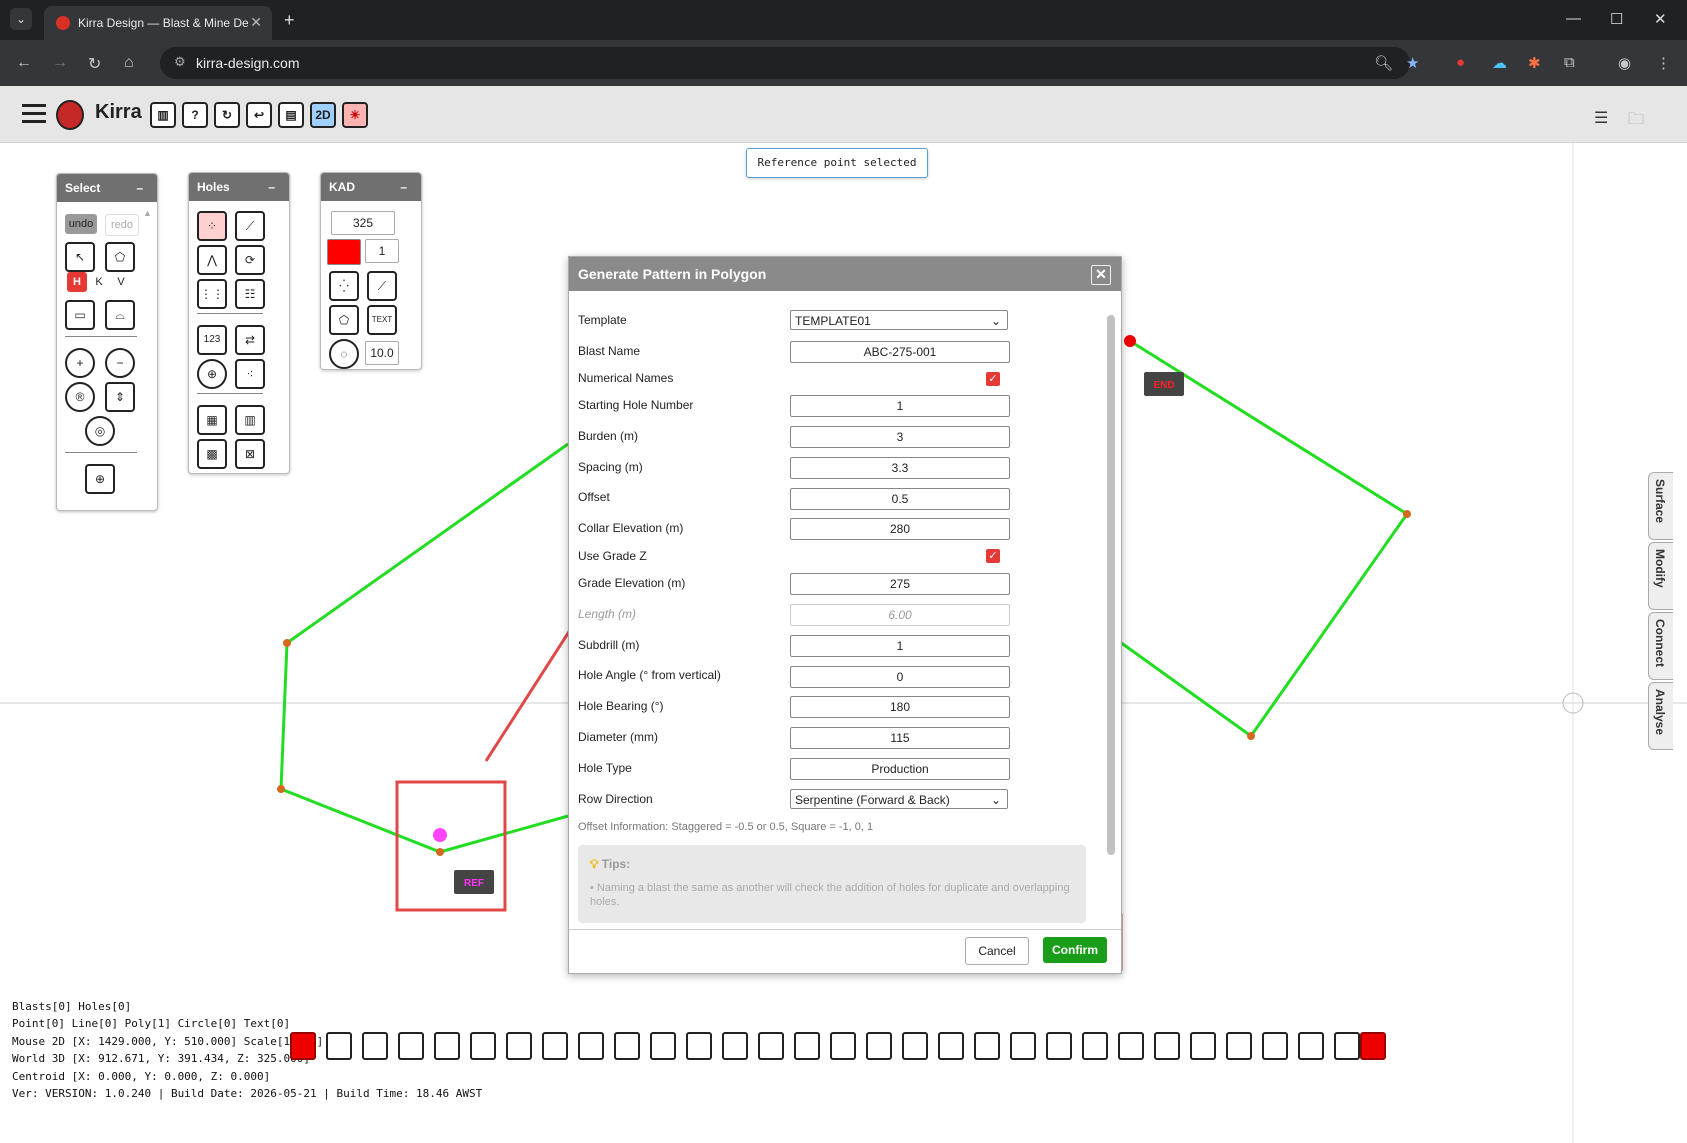 The height and width of the screenshot is (1143, 1687). Describe the element at coordinates (1383, 63) in the screenshot. I see `zoom-icon: 🔍︎` at that location.